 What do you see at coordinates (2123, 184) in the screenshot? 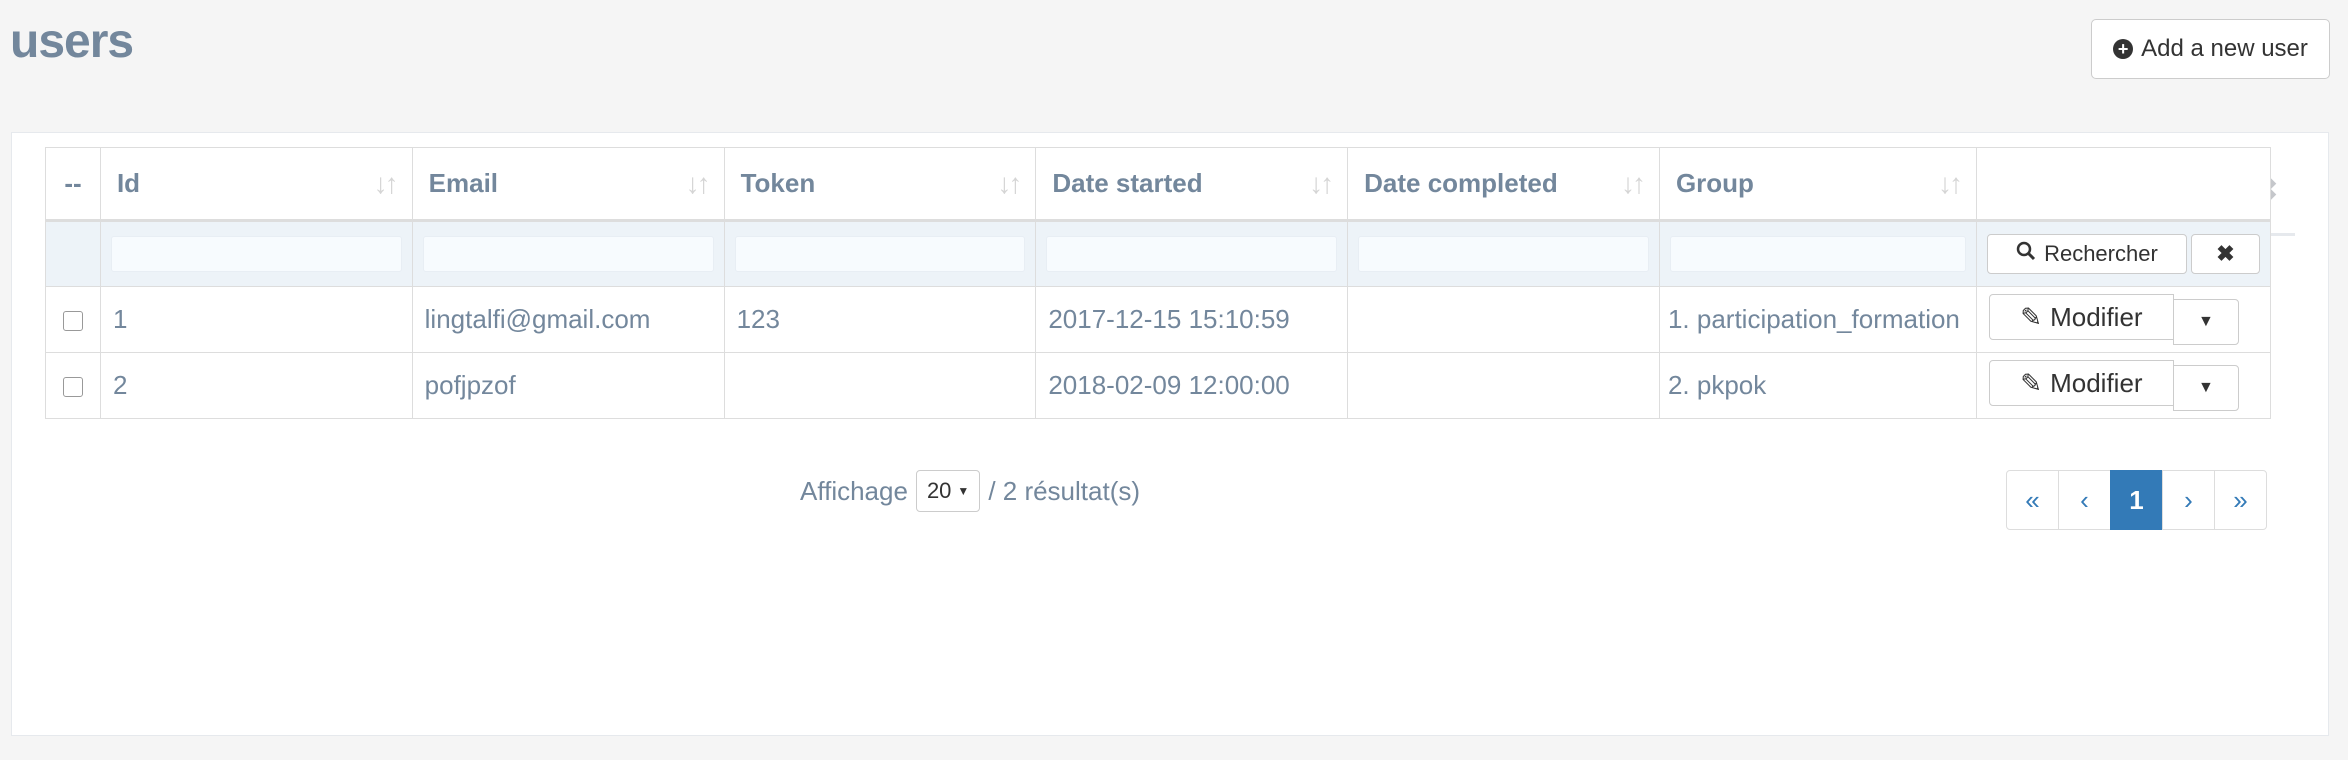
I see `actions-header` at bounding box center [2123, 184].